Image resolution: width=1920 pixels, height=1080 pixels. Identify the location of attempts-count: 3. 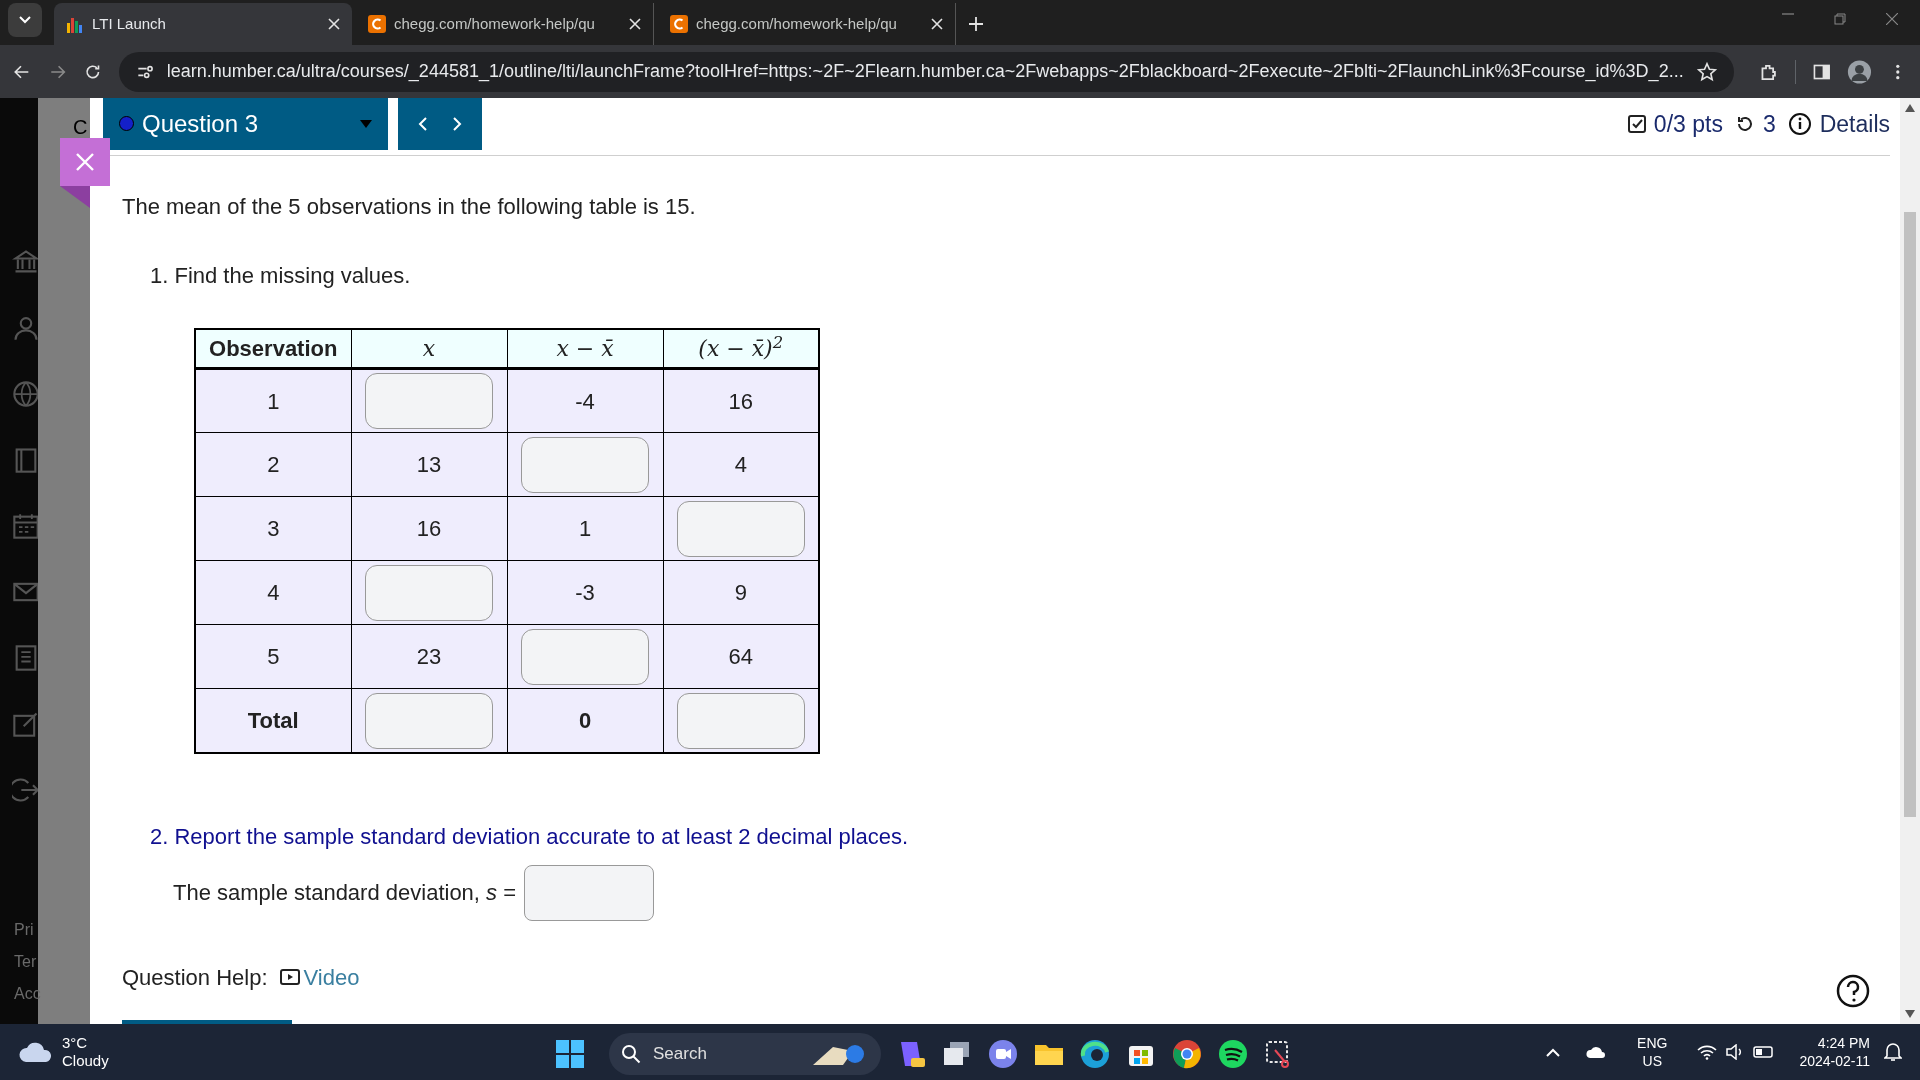
(1769, 124).